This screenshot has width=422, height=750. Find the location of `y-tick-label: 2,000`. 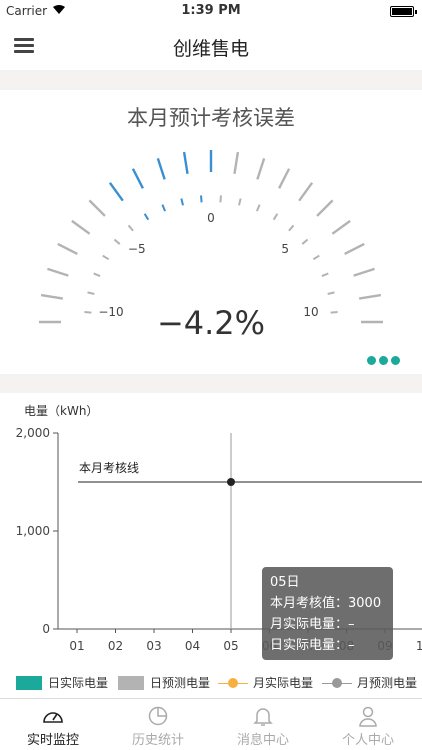

y-tick-label: 2,000 is located at coordinates (33, 433).